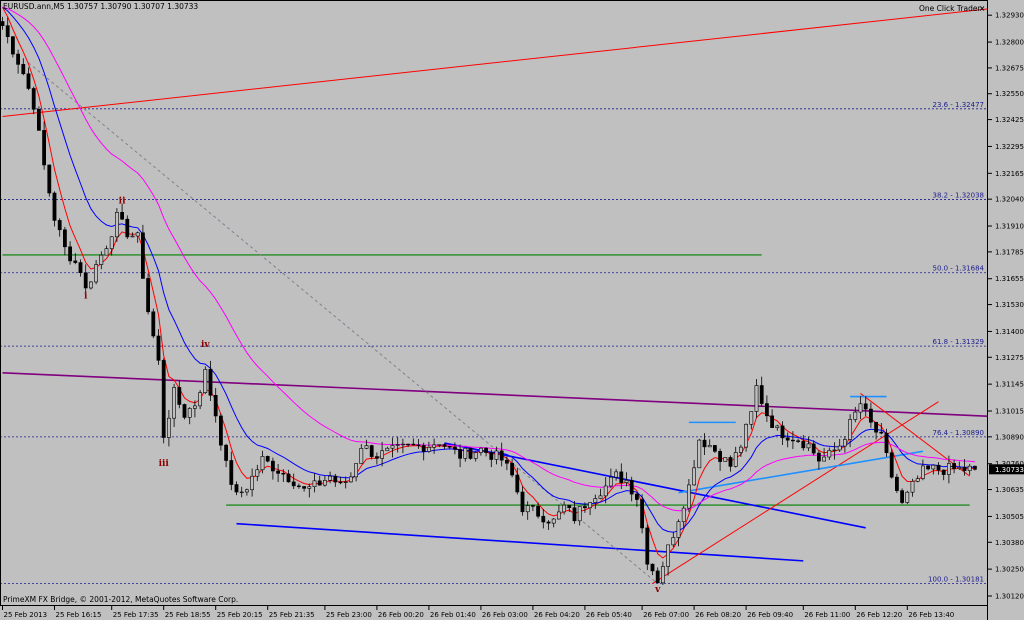 The image size is (1024, 620). I want to click on time-tick-label: 25 Feb 20:15, so click(240, 615).